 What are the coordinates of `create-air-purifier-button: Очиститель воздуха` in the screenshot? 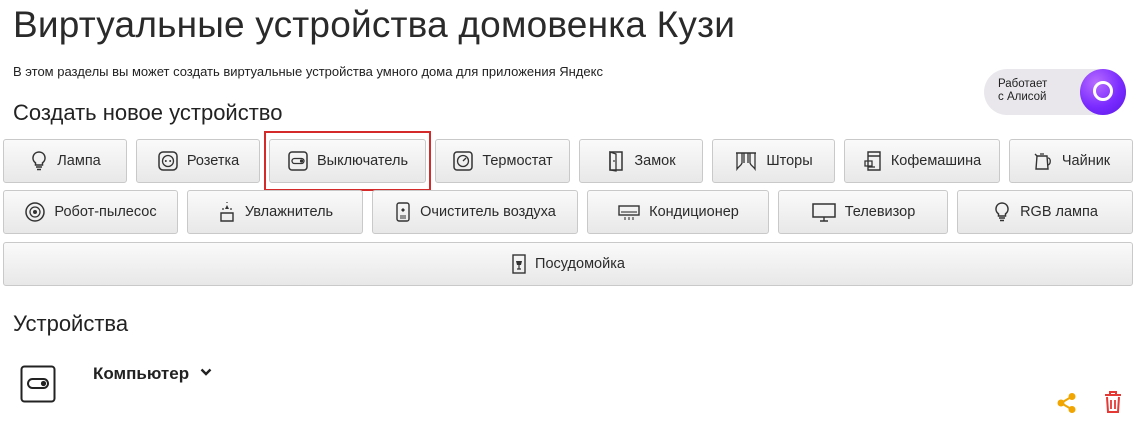 It's located at (475, 212).